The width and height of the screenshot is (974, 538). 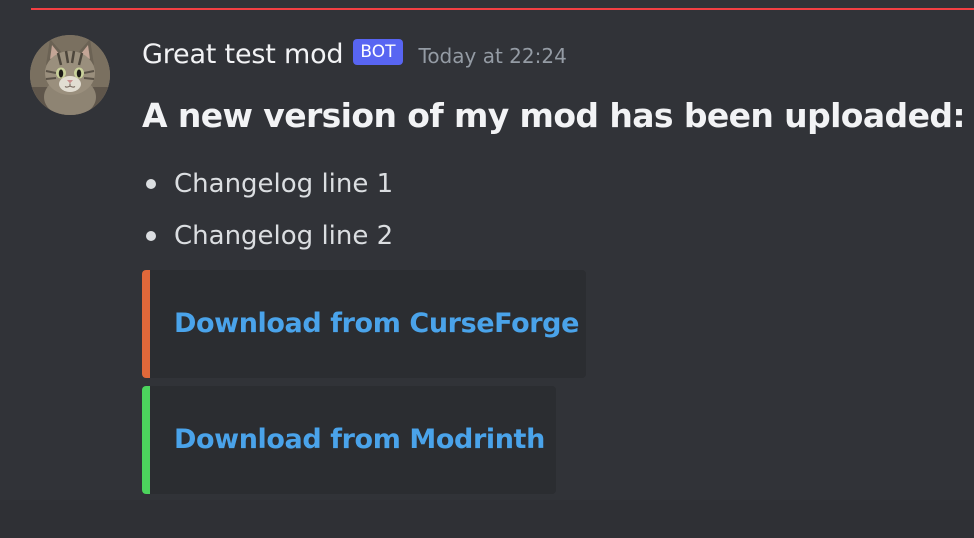 What do you see at coordinates (359, 440) in the screenshot?
I see `download-modrinth-link: Download from Modrinth` at bounding box center [359, 440].